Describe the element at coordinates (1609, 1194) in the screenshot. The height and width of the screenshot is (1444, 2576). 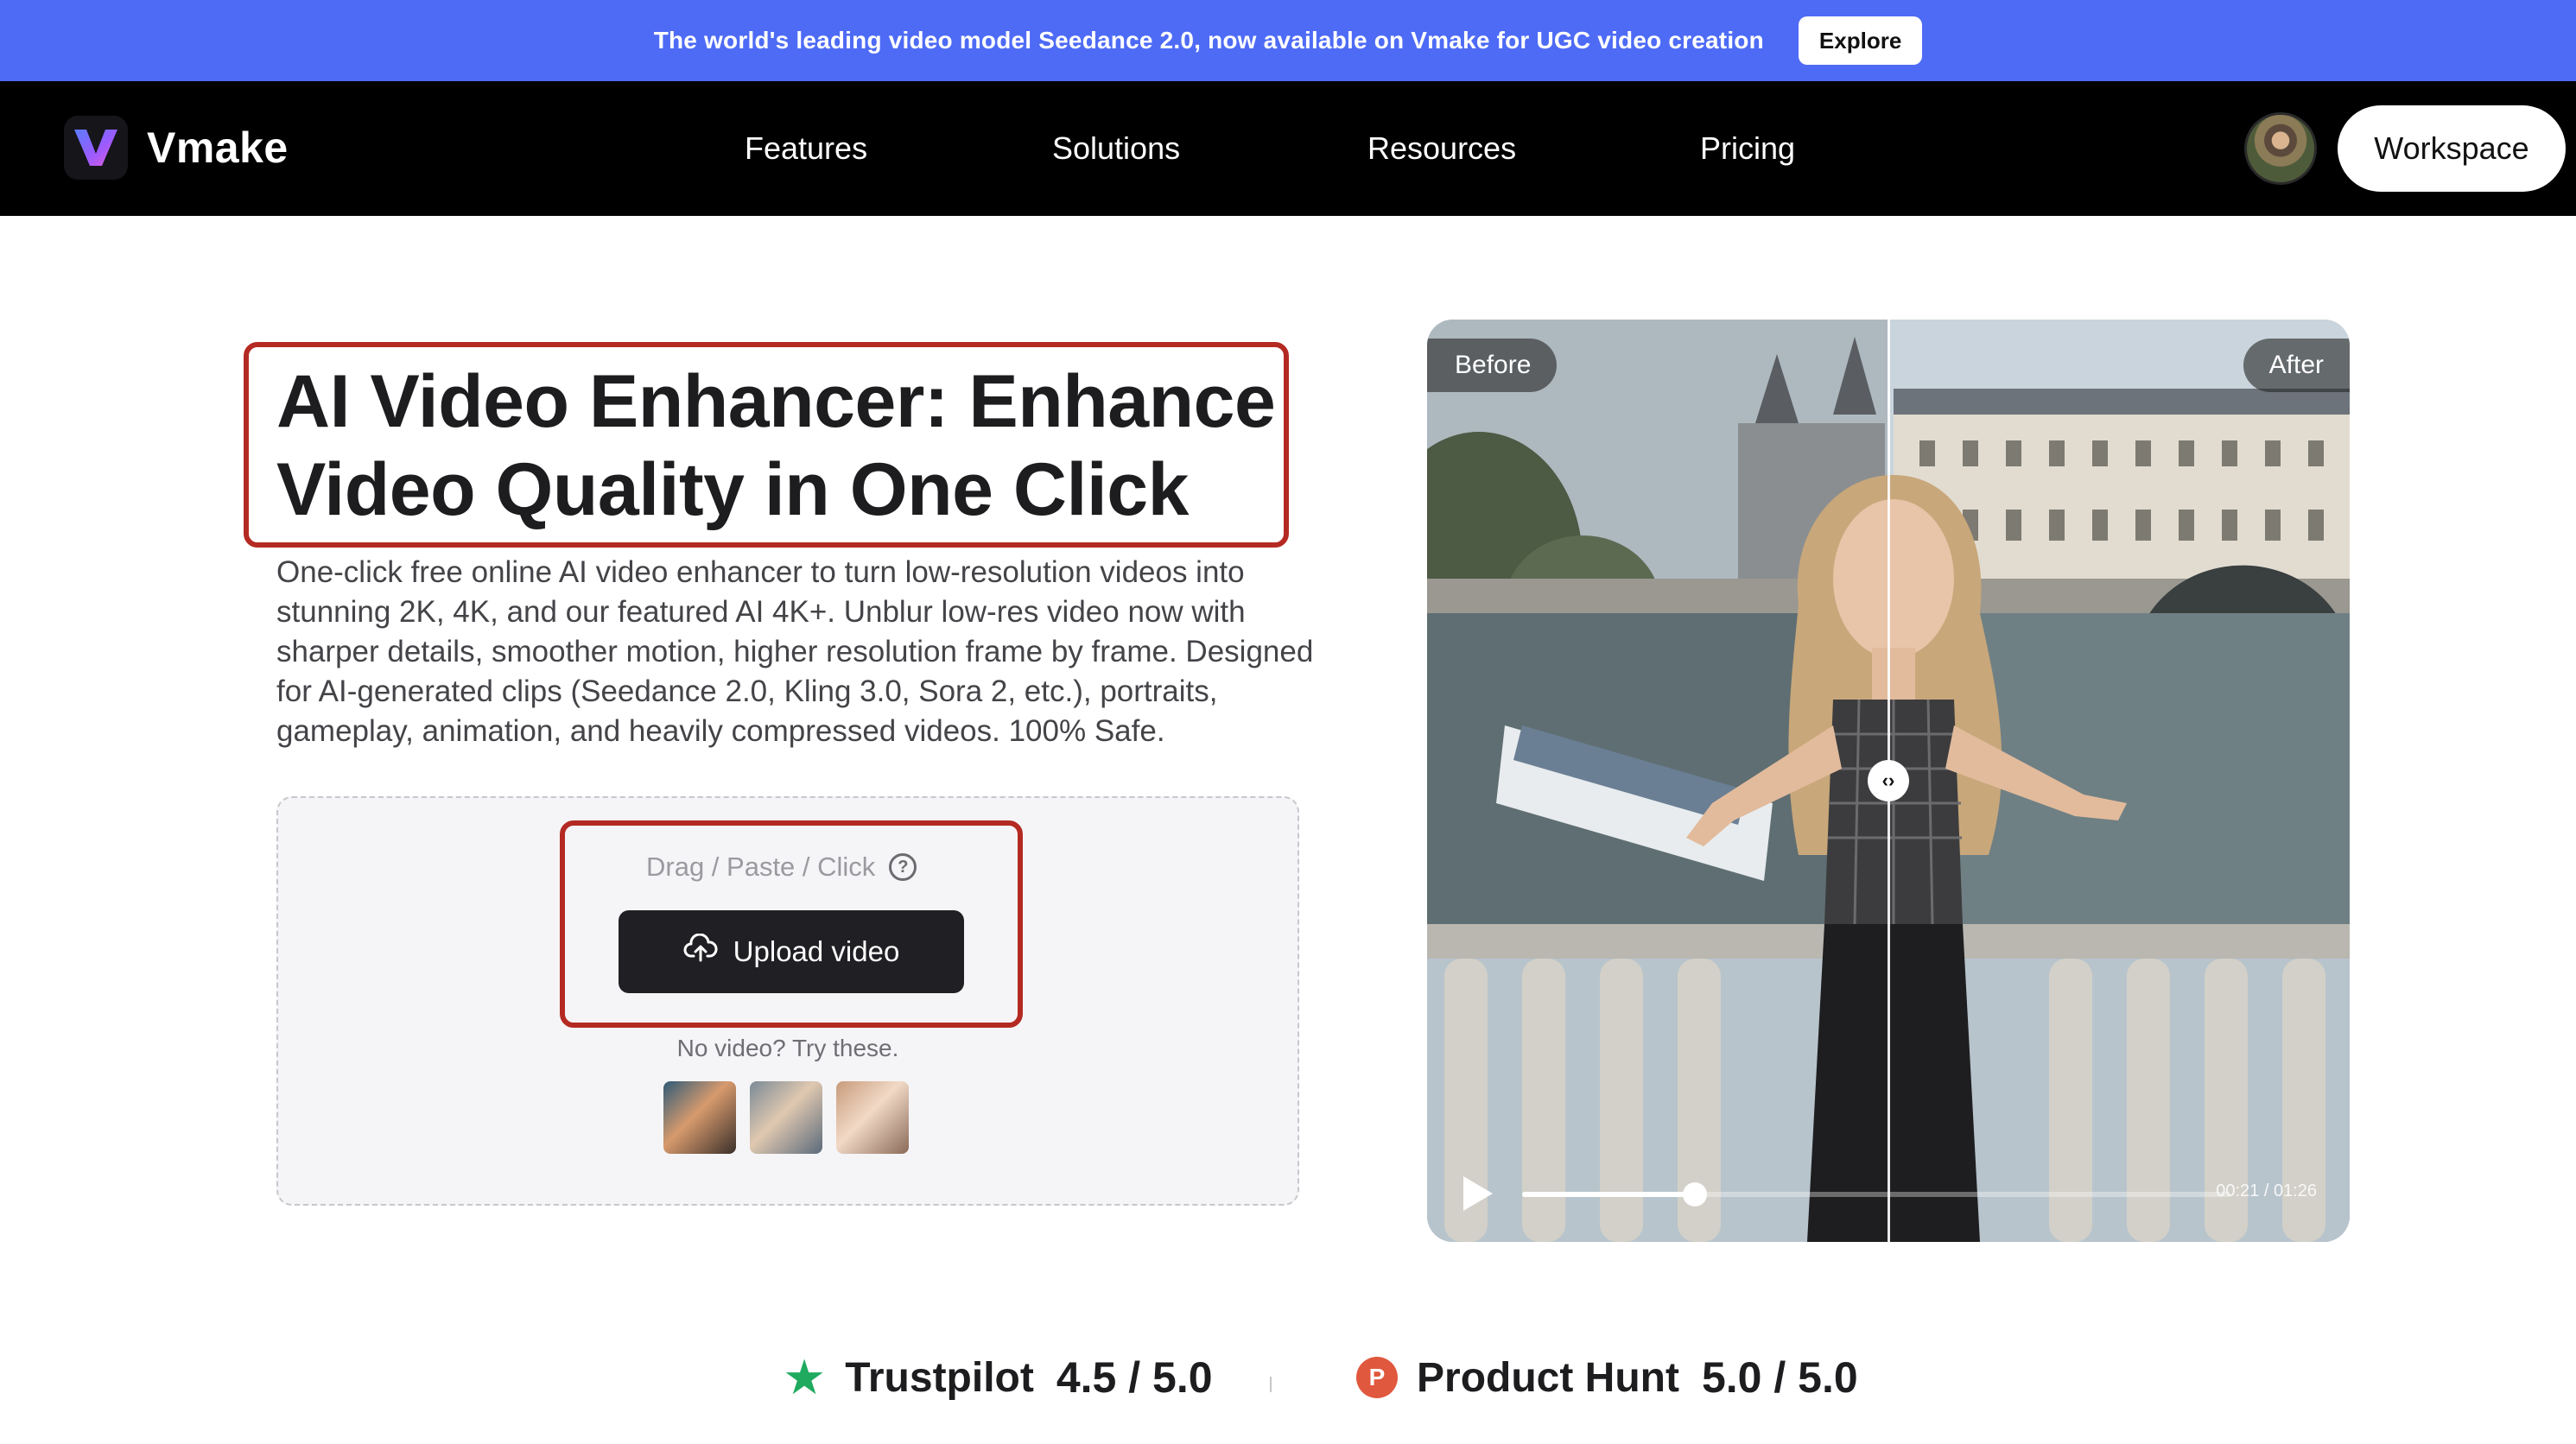
I see `video-progress-fill` at that location.